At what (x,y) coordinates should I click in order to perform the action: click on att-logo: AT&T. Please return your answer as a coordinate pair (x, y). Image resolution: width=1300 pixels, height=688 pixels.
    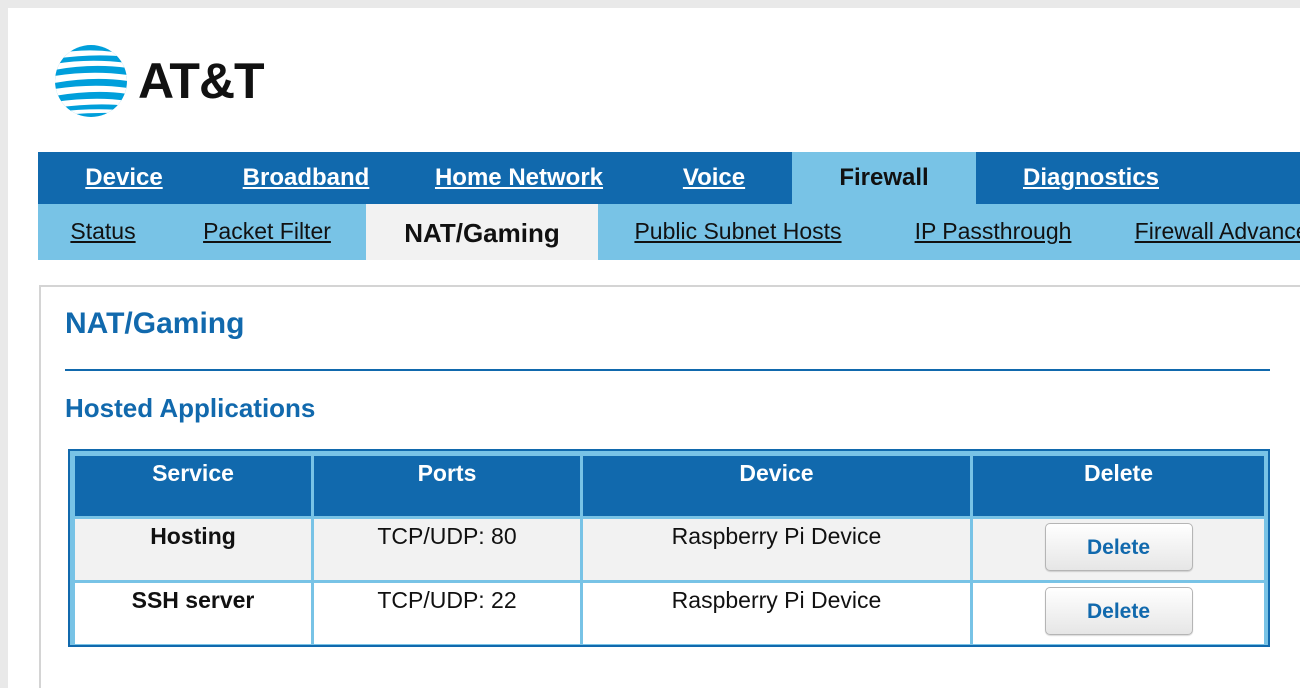
    Looking at the image, I should click on (159, 81).